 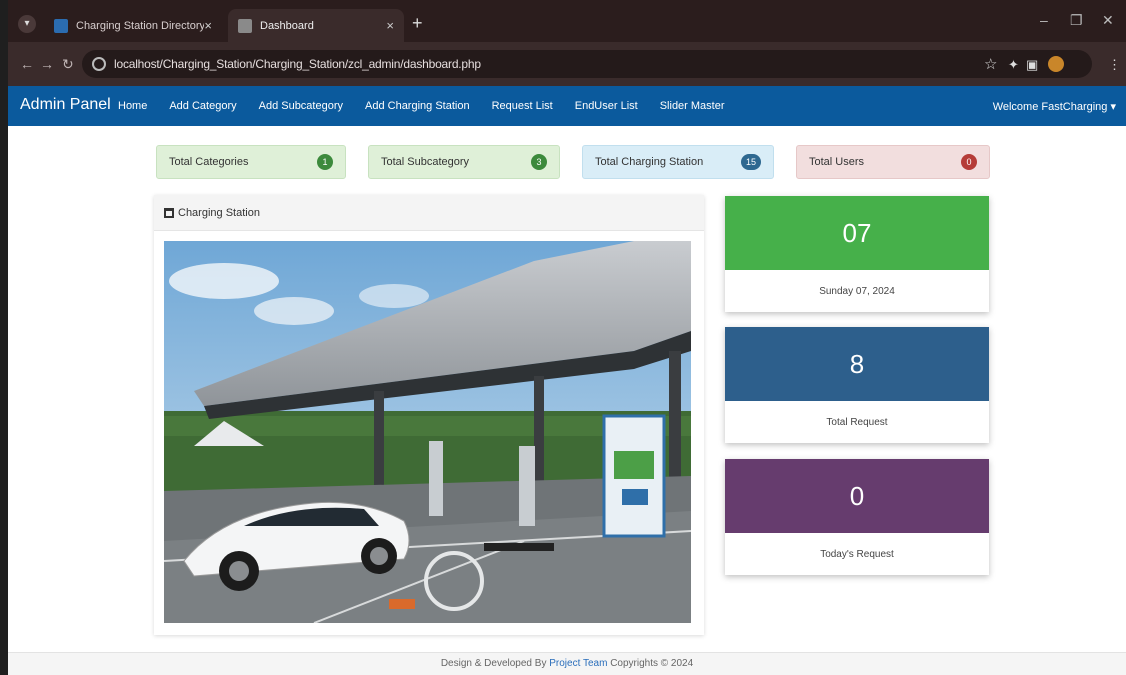 What do you see at coordinates (969, 162) in the screenshot?
I see `stat-count-badge: 0` at bounding box center [969, 162].